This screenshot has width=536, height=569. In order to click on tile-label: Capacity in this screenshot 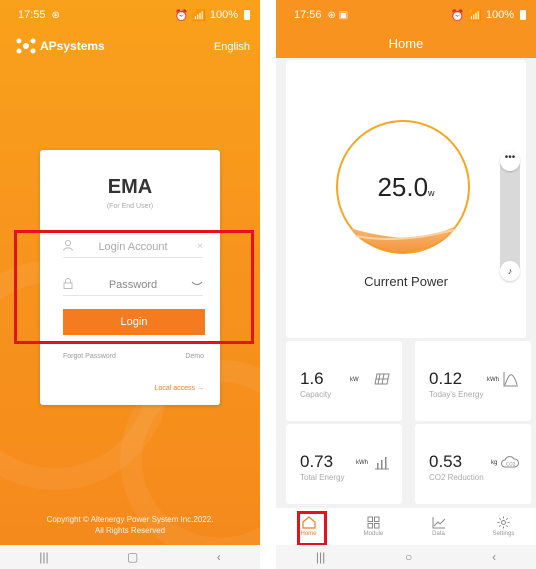, I will do `click(316, 394)`.